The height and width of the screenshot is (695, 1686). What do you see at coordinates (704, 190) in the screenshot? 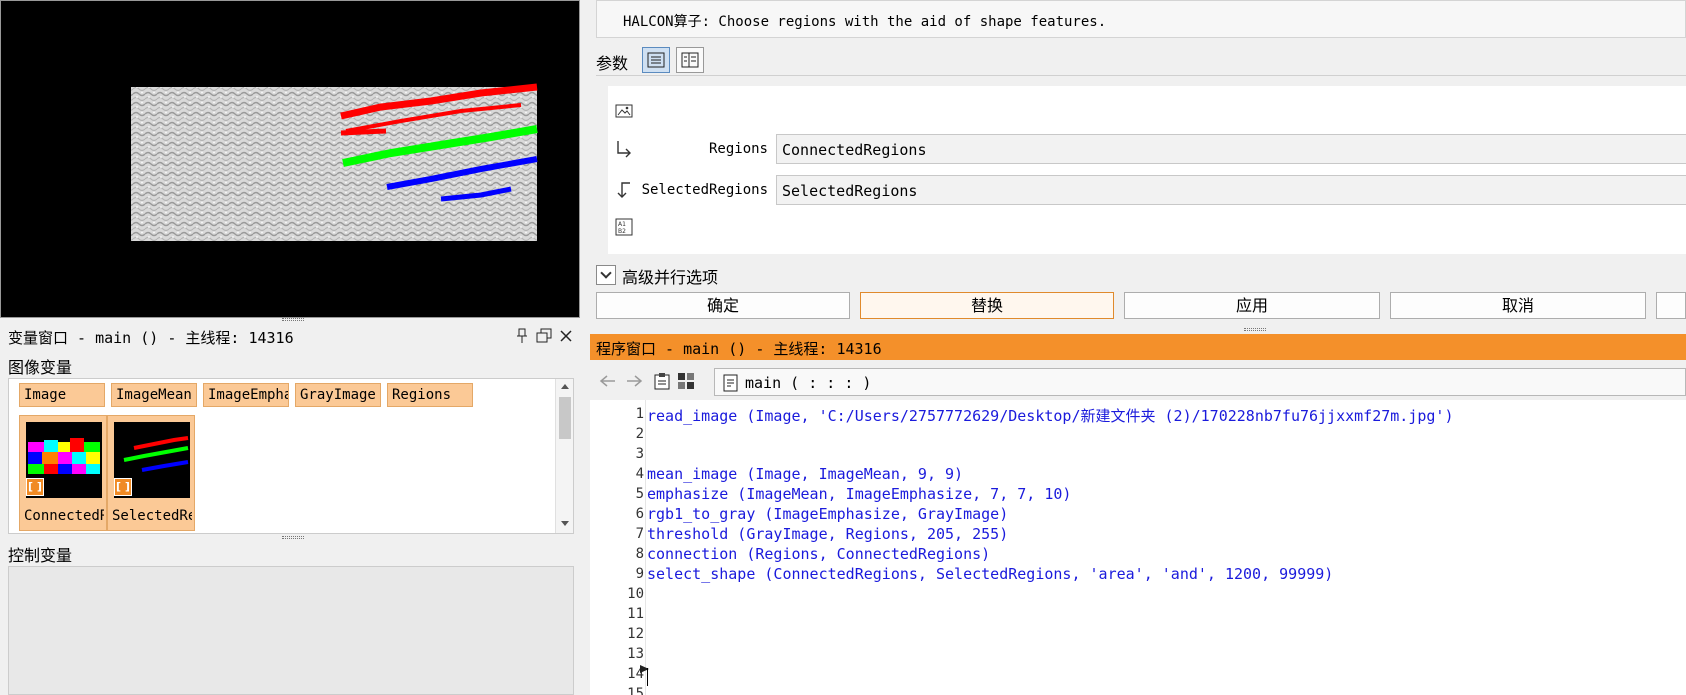
I see `selected-regions-label: SelectedRegions` at bounding box center [704, 190].